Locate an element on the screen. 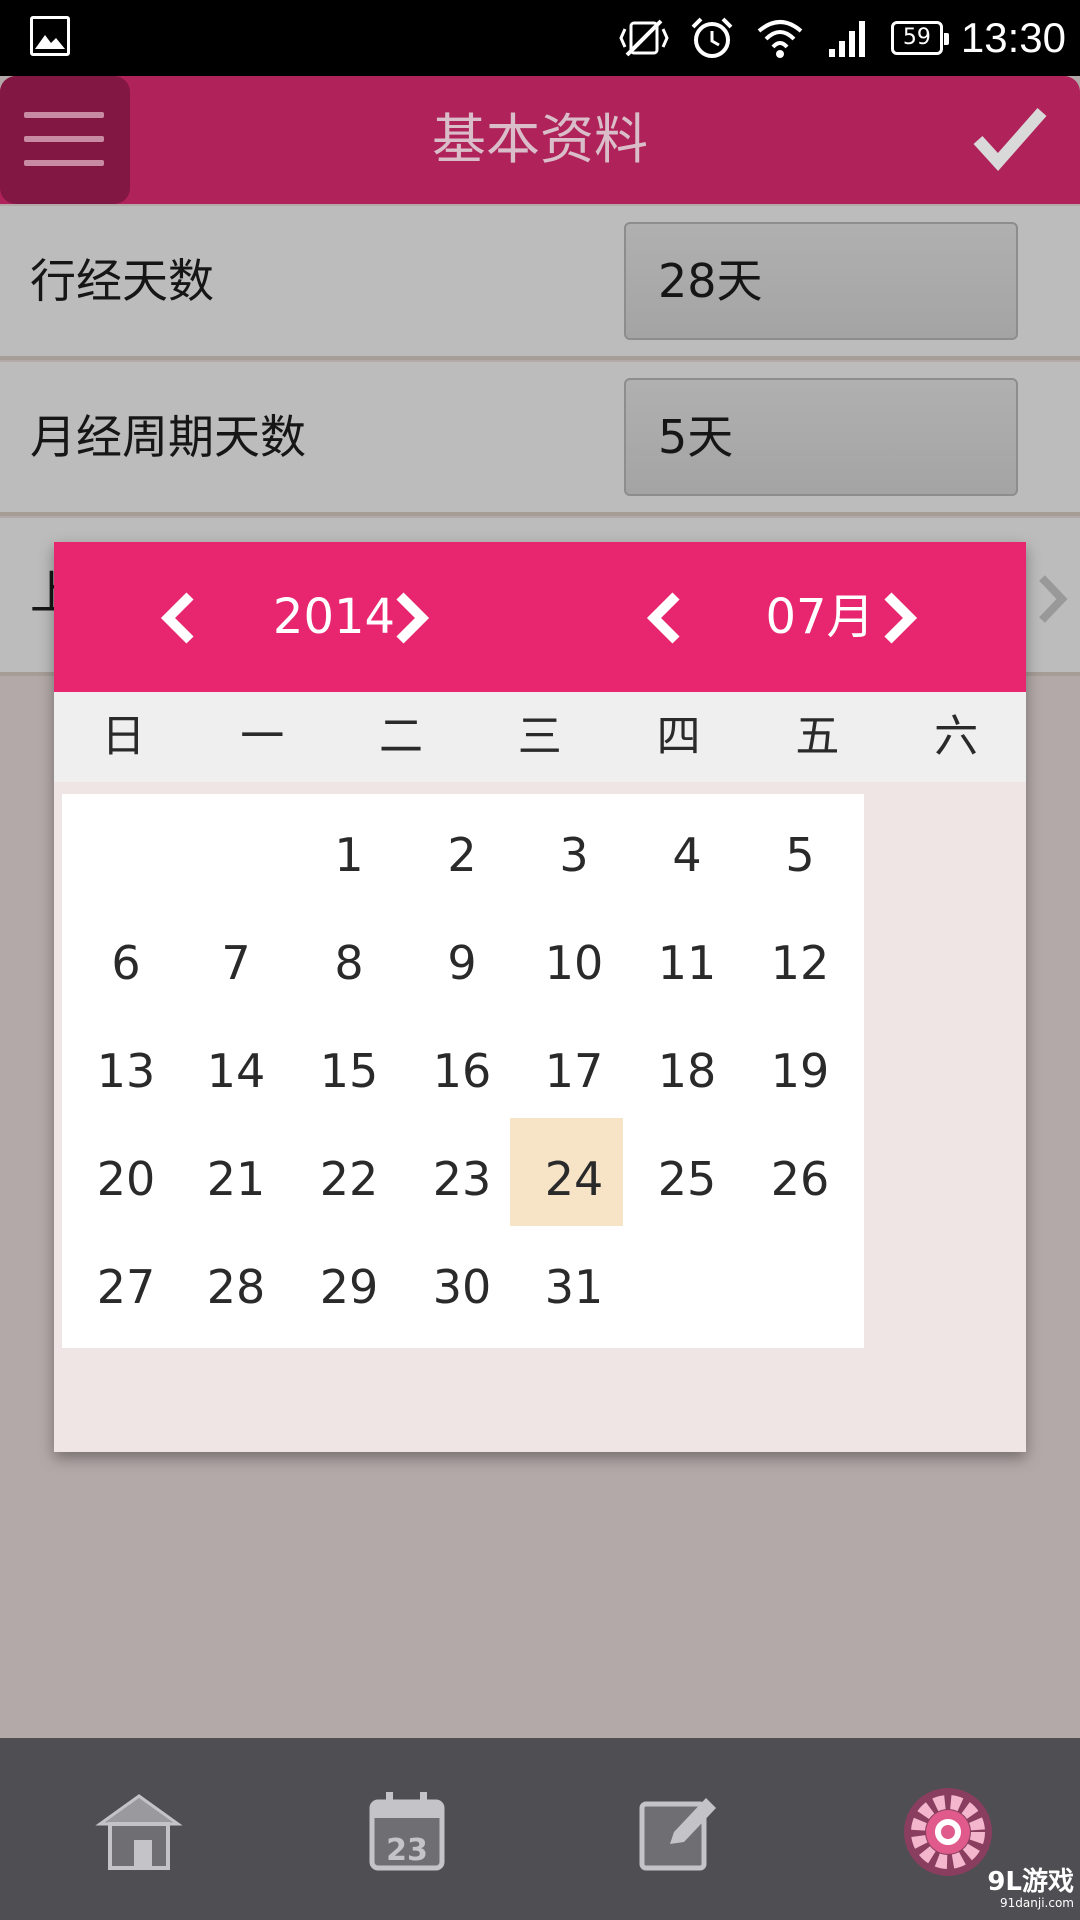  calendar-day-cell: 24 is located at coordinates (574, 1179).